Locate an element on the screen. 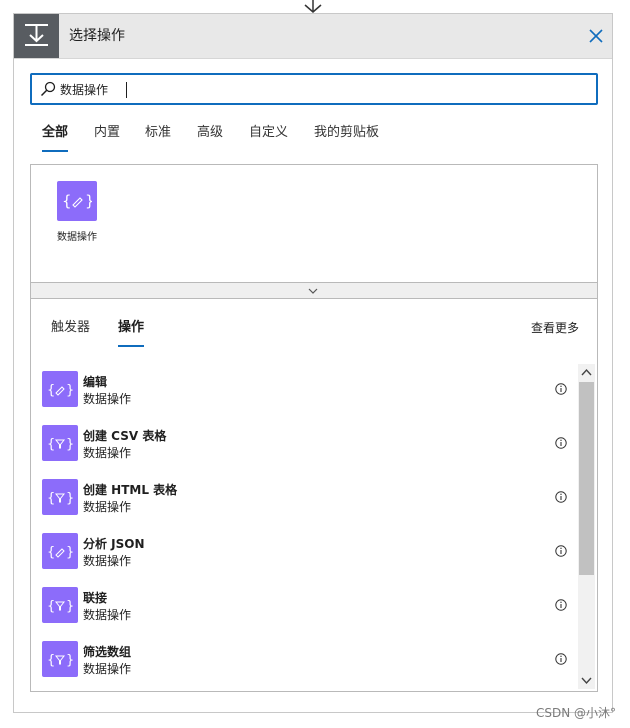  tab-triggers: 触发器 is located at coordinates (70, 332).